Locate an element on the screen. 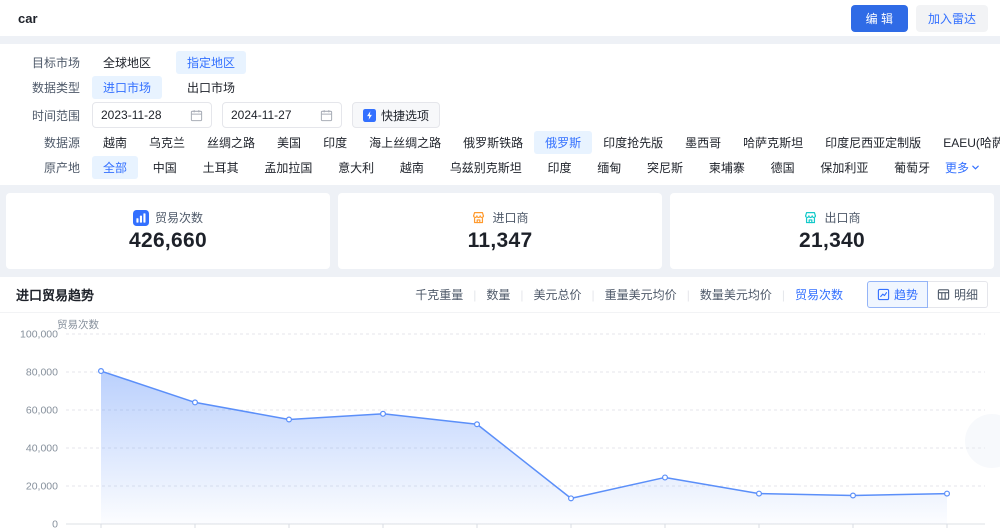  origin-option: 突尼斯 is located at coordinates (665, 167).